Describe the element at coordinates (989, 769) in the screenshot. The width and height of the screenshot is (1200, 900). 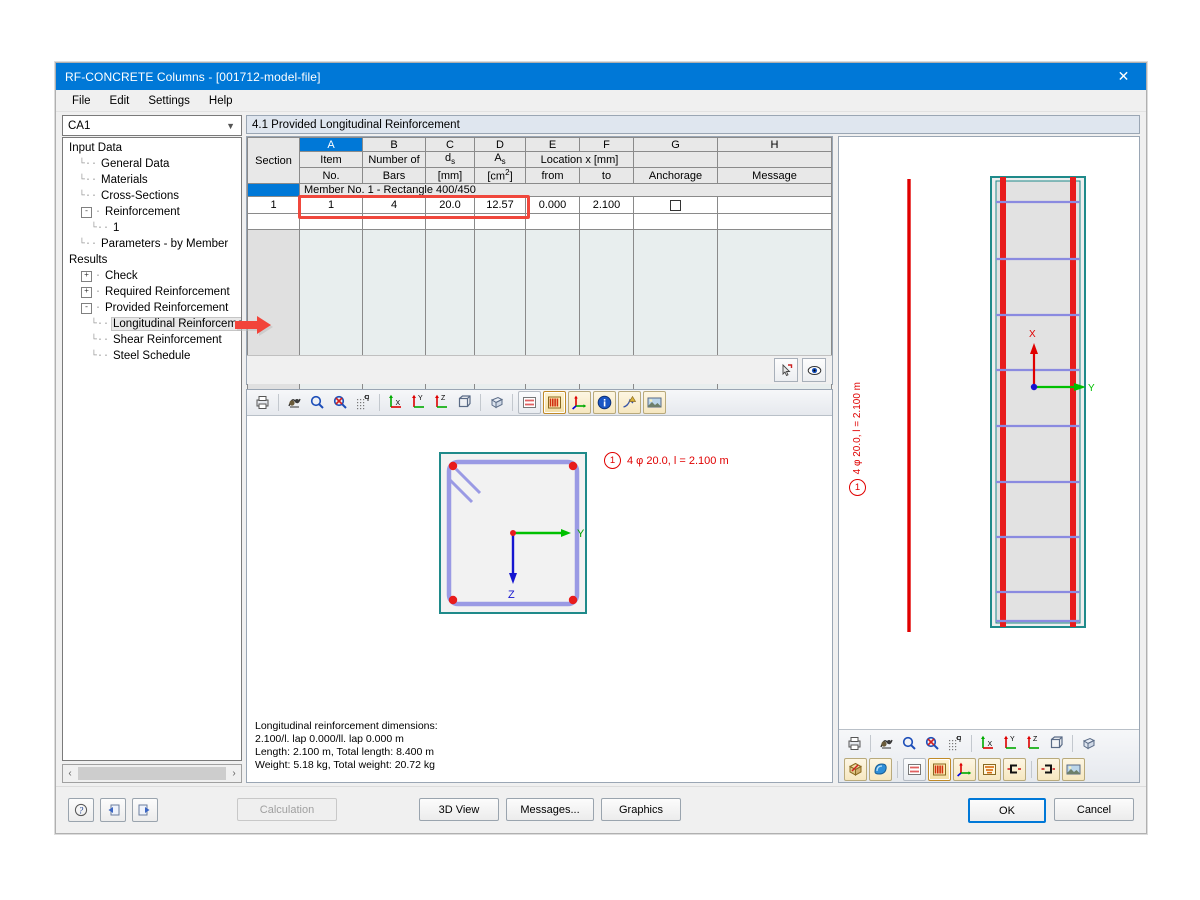
I see `show-stirrups-button` at that location.